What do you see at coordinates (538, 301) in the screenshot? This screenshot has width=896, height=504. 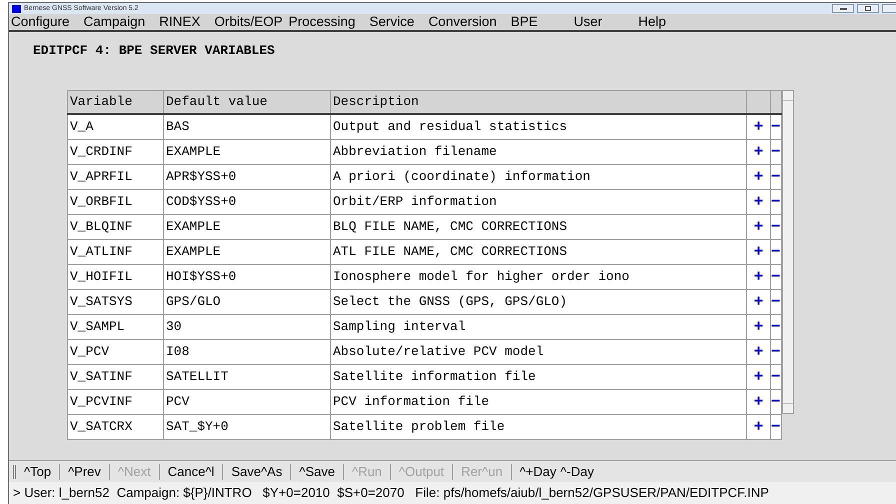 I see `table-cell: Select the GNSS (GPS, GPS/GLO)` at bounding box center [538, 301].